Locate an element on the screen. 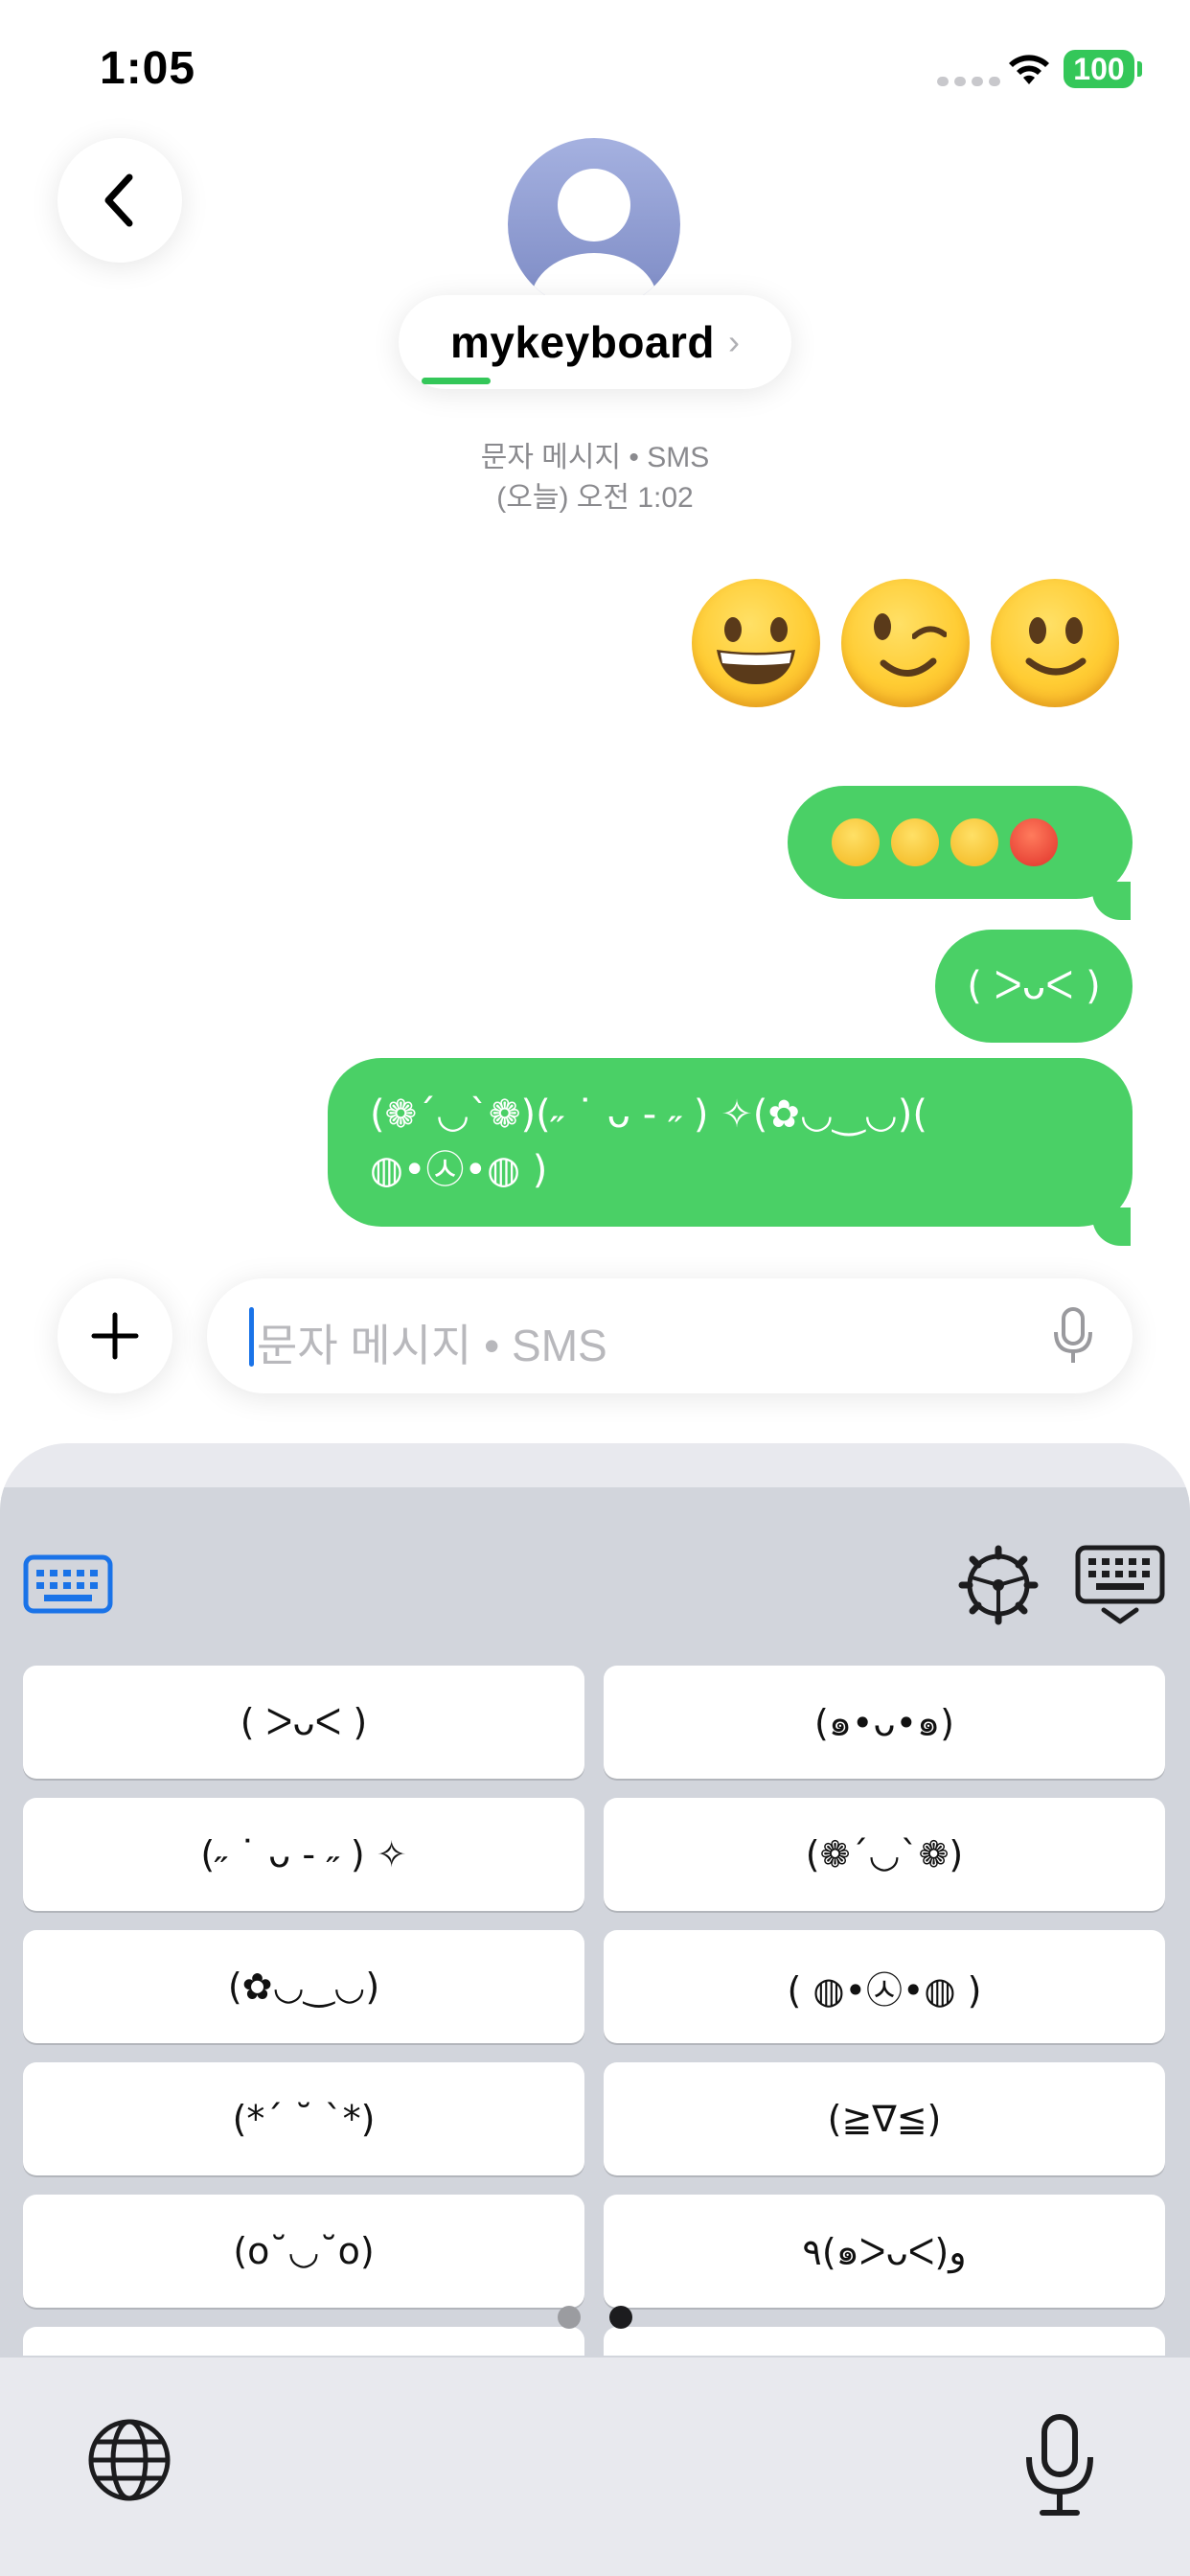  bubble-line-1: (❁´◡`❁)(˶ ˙ ᴗ - ˶ ) ✧(✿◡‿◡)( is located at coordinates (649, 1114).